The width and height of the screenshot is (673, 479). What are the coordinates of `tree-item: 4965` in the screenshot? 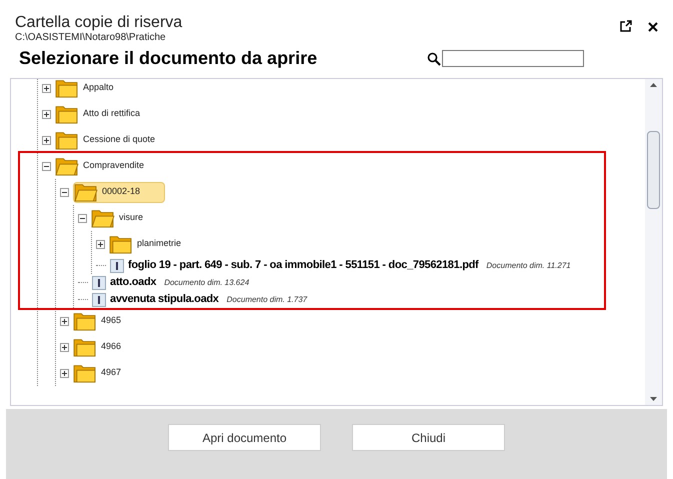 It's located at (101, 321).